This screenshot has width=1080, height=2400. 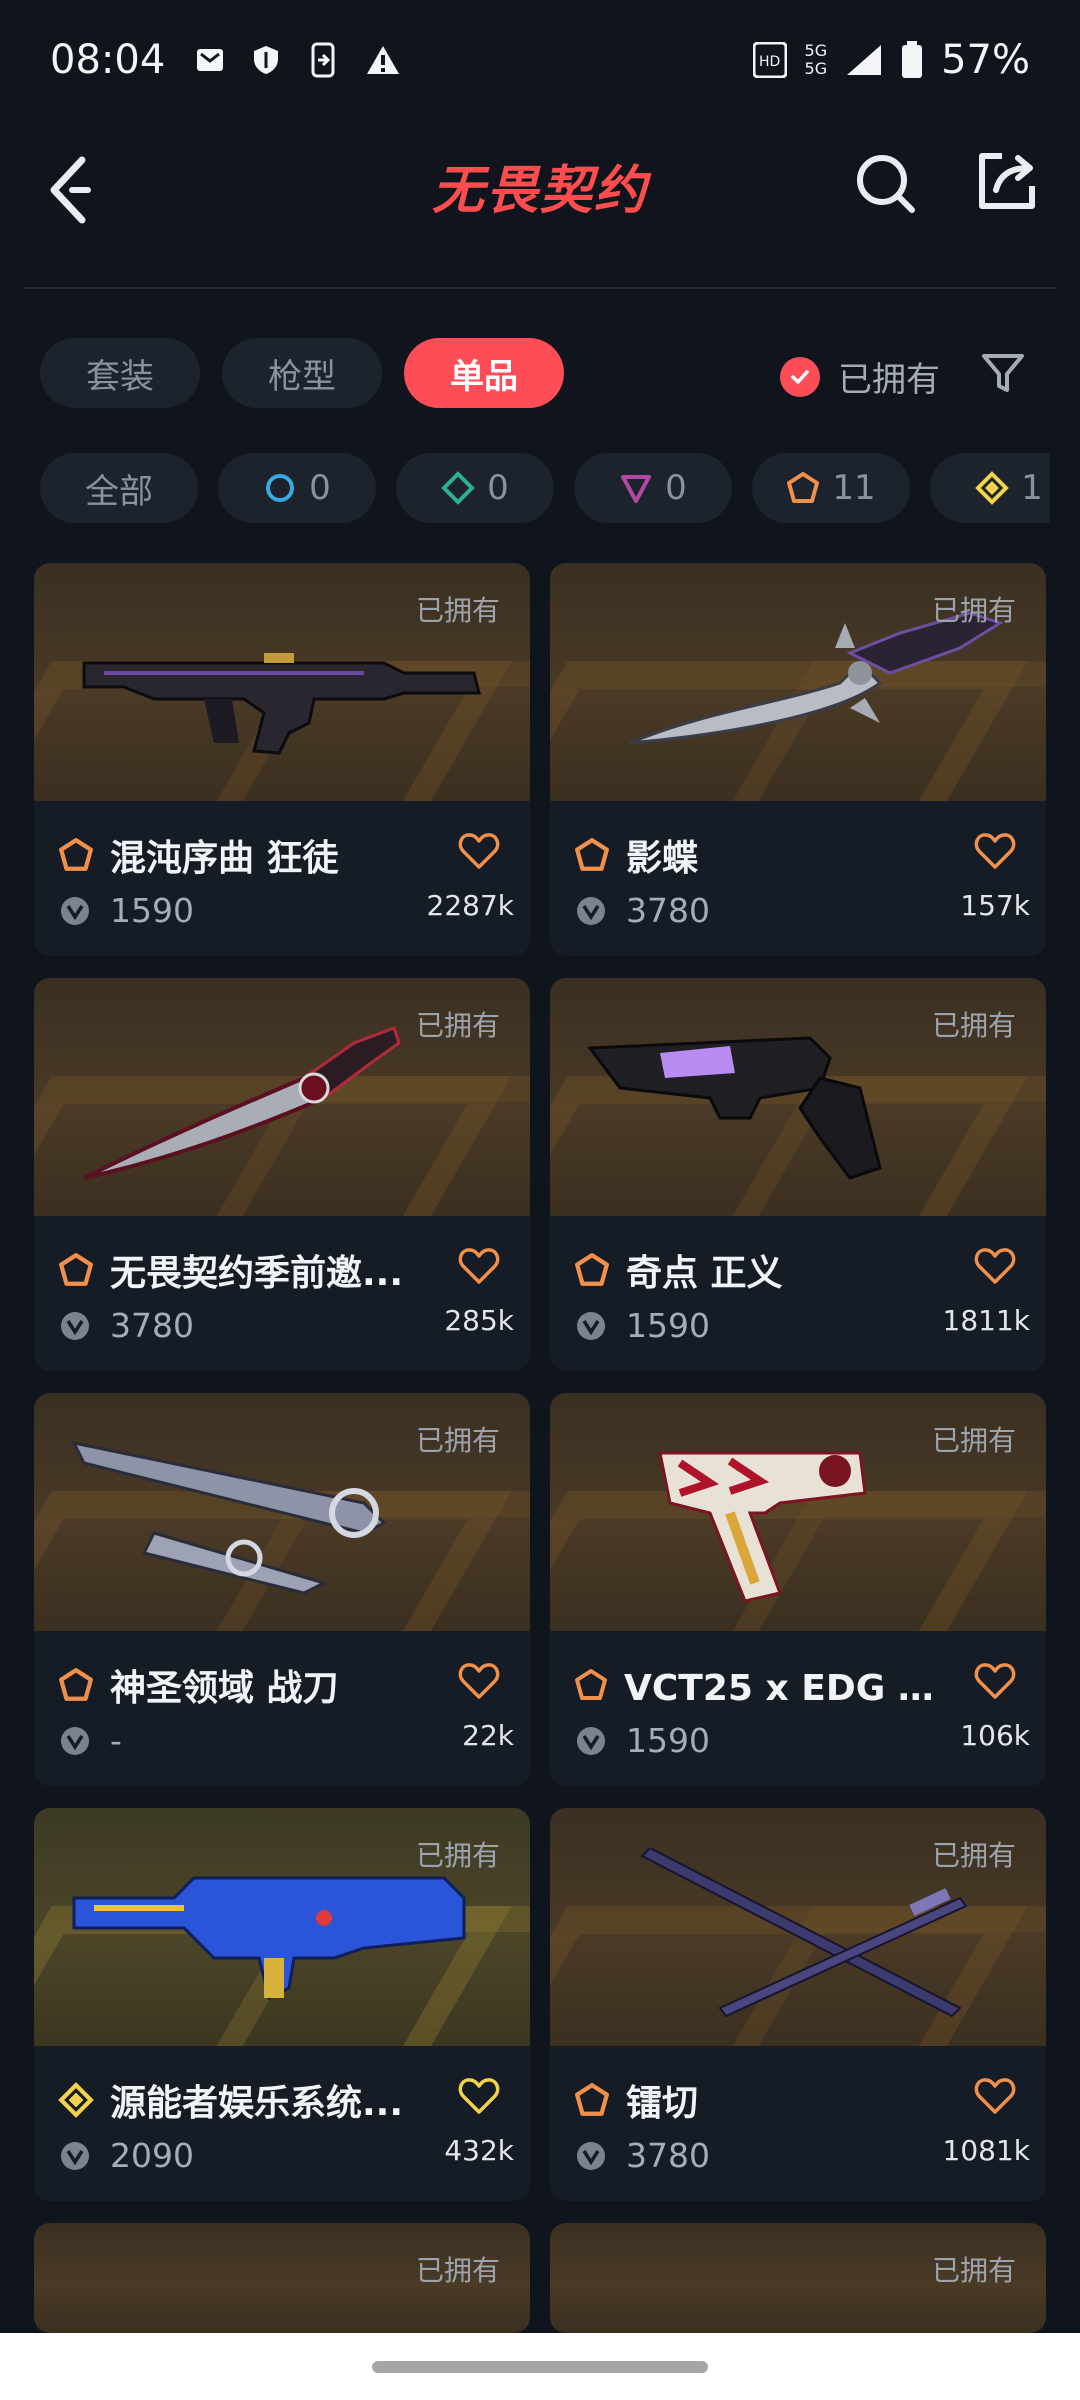 I want to click on price-row: 2090, so click(x=126, y=2155).